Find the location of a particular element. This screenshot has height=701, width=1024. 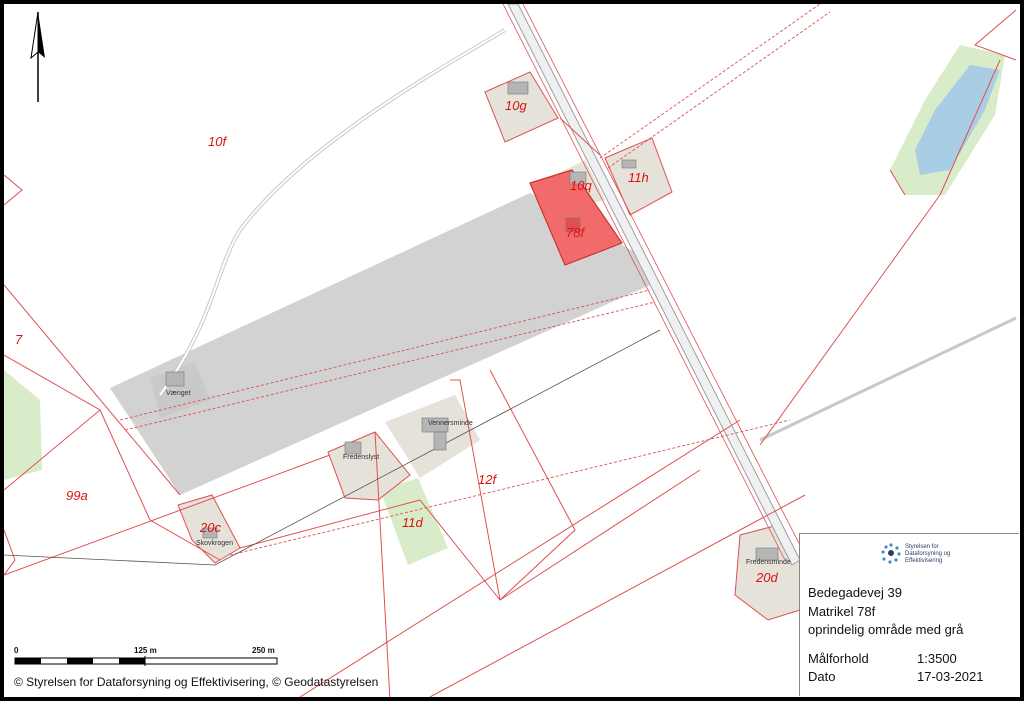

place-vaenget: Vænget is located at coordinates (178, 393).